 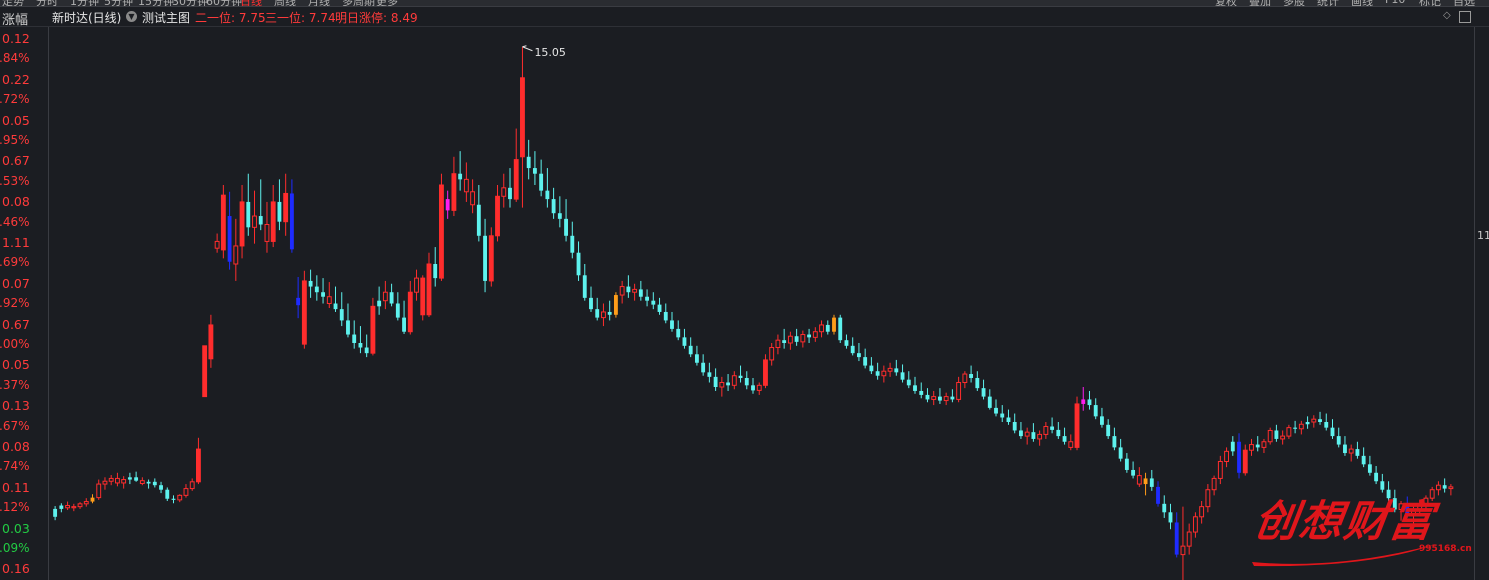 What do you see at coordinates (319, 3) in the screenshot?
I see `toolbar-item: 月线` at bounding box center [319, 3].